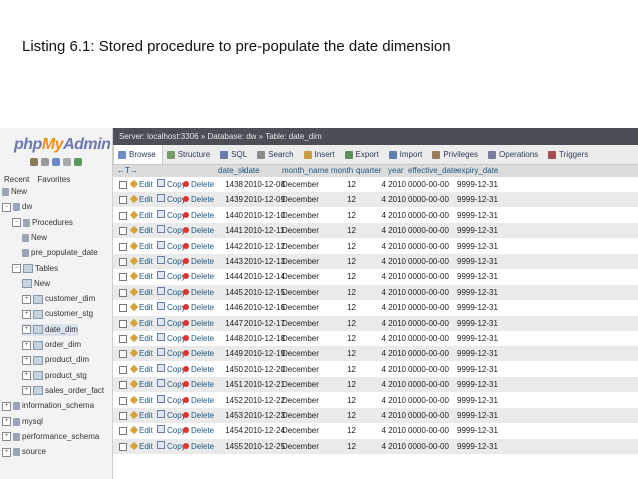 The height and width of the screenshot is (479, 638). Describe the element at coordinates (407, 154) in the screenshot. I see `tab-import: Import` at that location.